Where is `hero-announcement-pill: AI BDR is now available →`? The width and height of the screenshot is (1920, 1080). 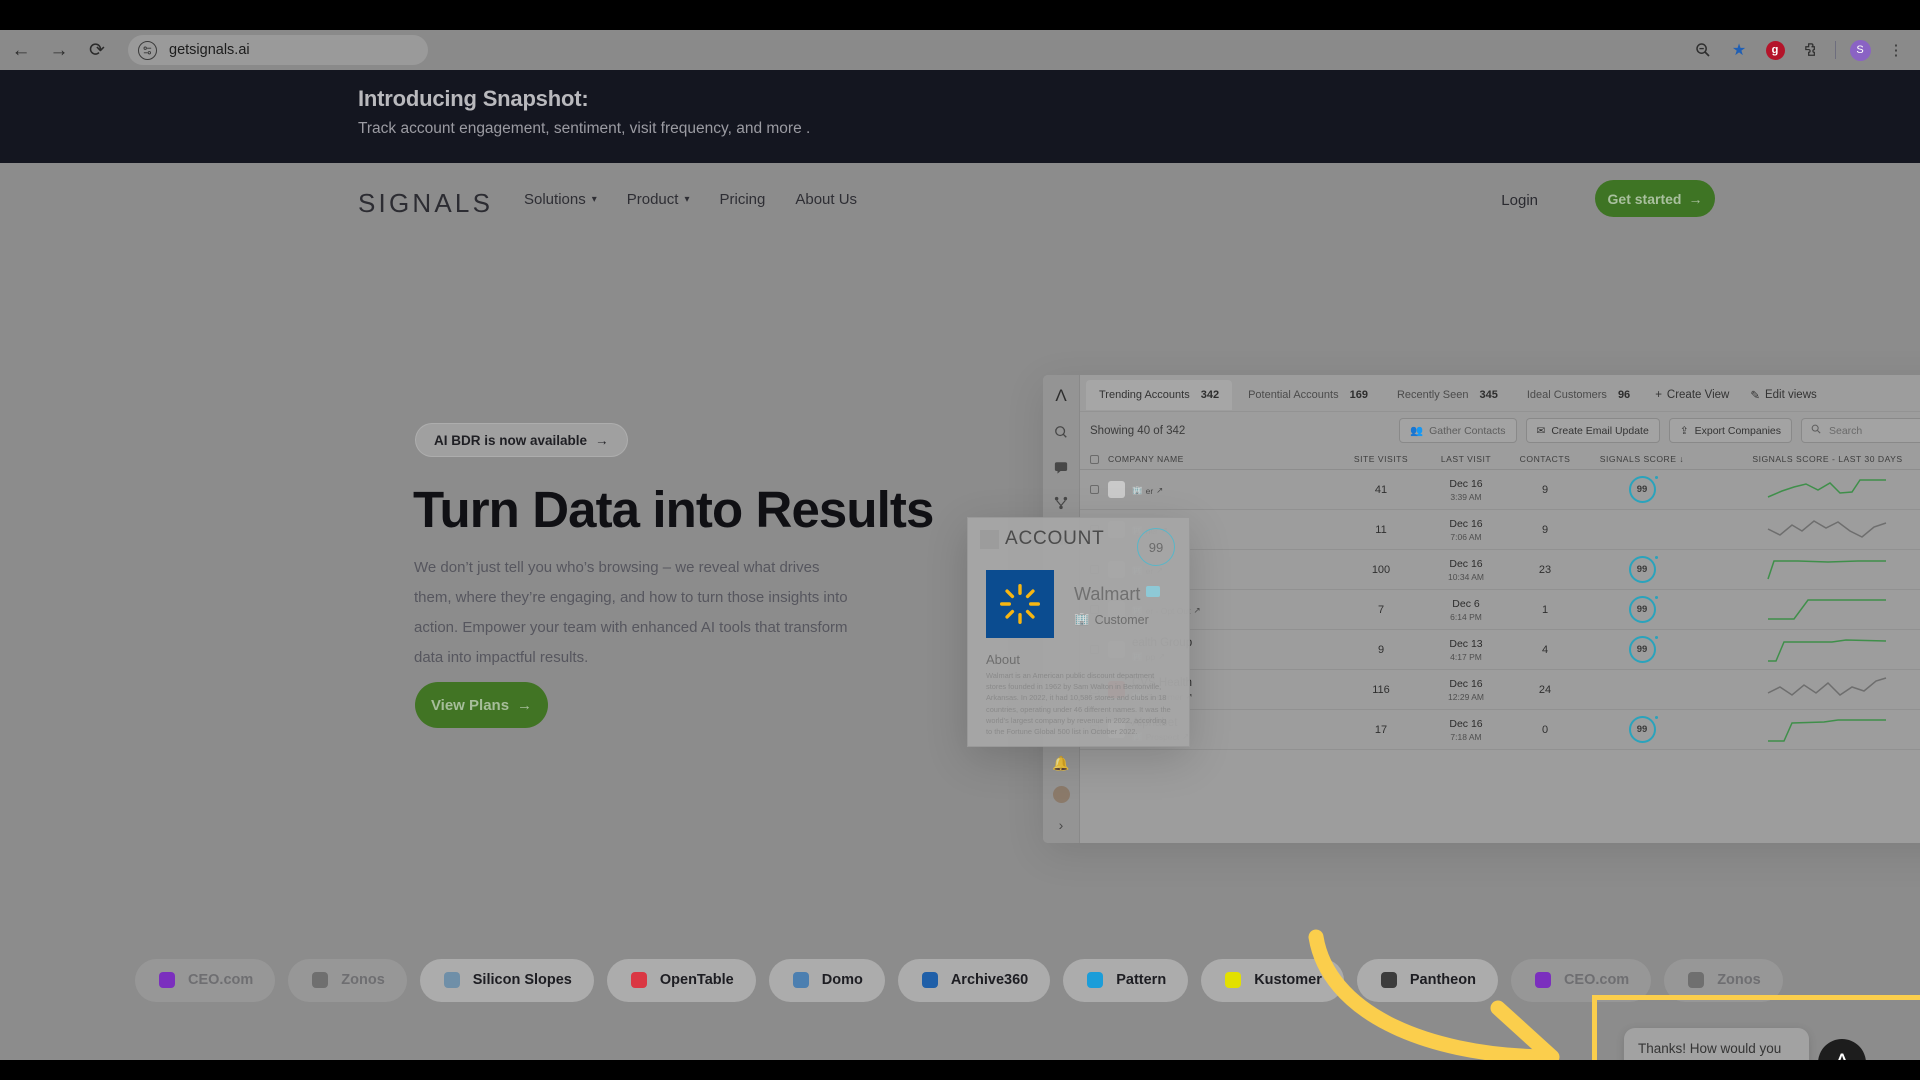
hero-announcement-pill: AI BDR is now available → is located at coordinates (521, 440).